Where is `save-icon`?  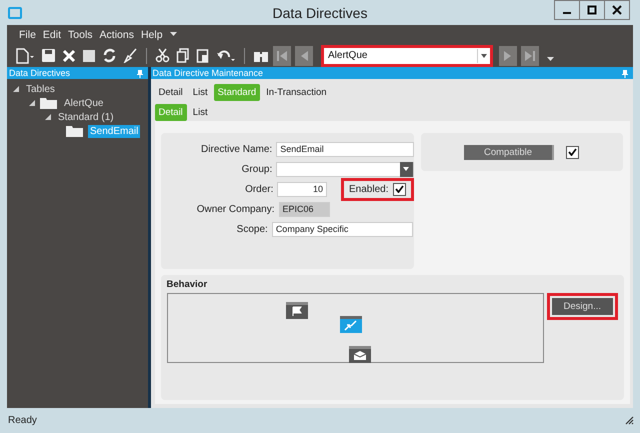 save-icon is located at coordinates (48, 55).